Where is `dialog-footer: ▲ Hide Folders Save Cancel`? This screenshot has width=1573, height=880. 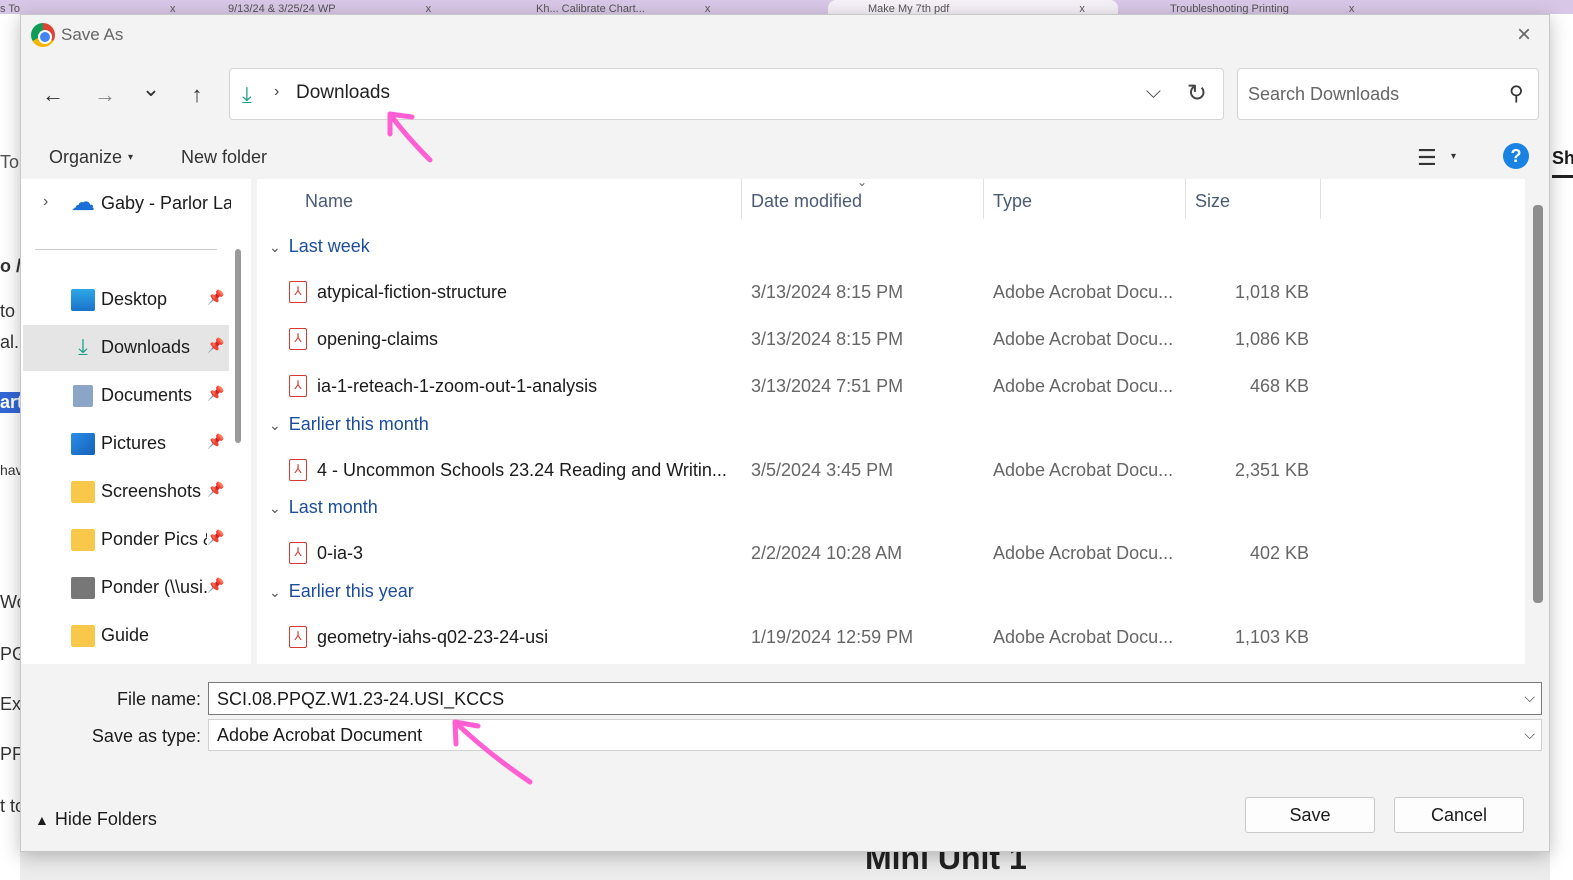
dialog-footer: ▲ Hide Folders Save Cancel is located at coordinates (785, 806).